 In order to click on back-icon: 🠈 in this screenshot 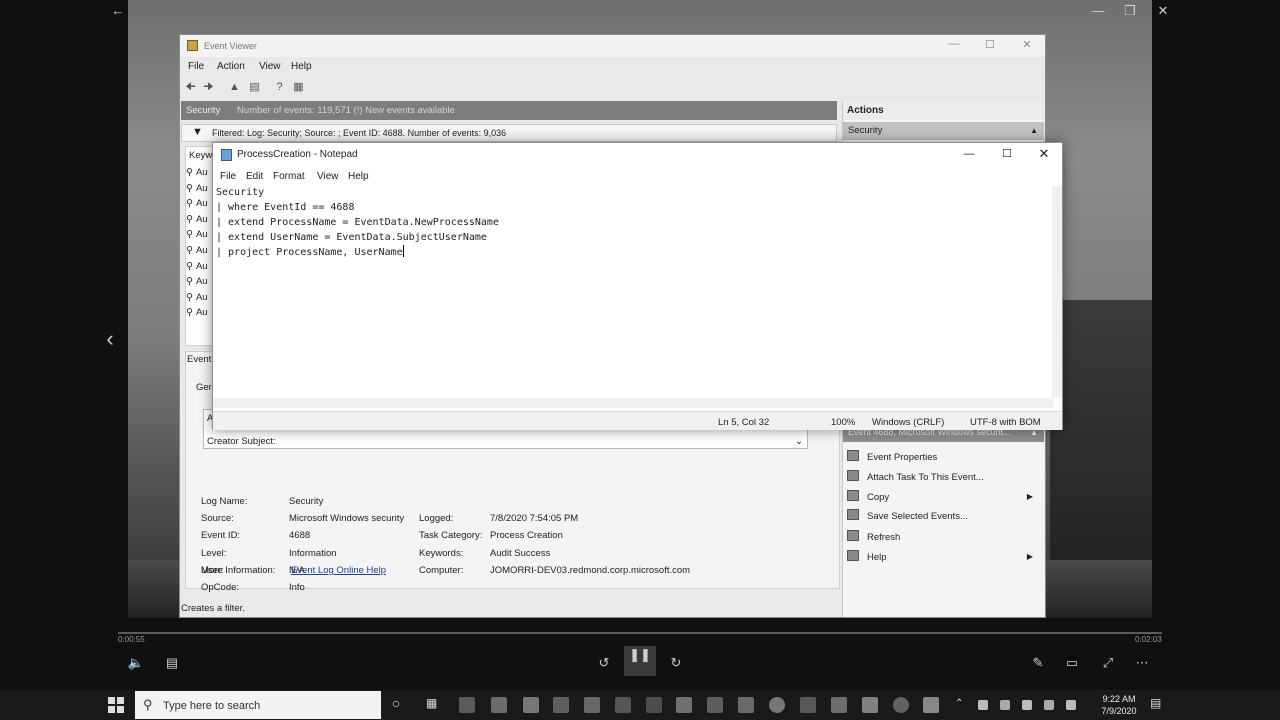, I will do `click(190, 87)`.